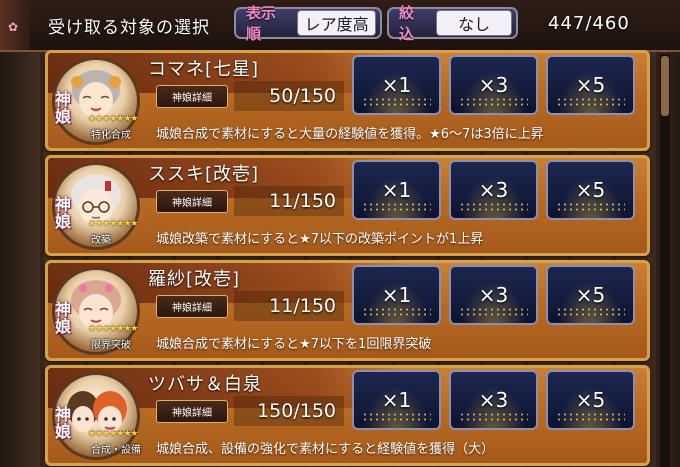 The width and height of the screenshot is (680, 467). What do you see at coordinates (194, 279) in the screenshot?
I see `character-name: 羅紗[改壱]` at bounding box center [194, 279].